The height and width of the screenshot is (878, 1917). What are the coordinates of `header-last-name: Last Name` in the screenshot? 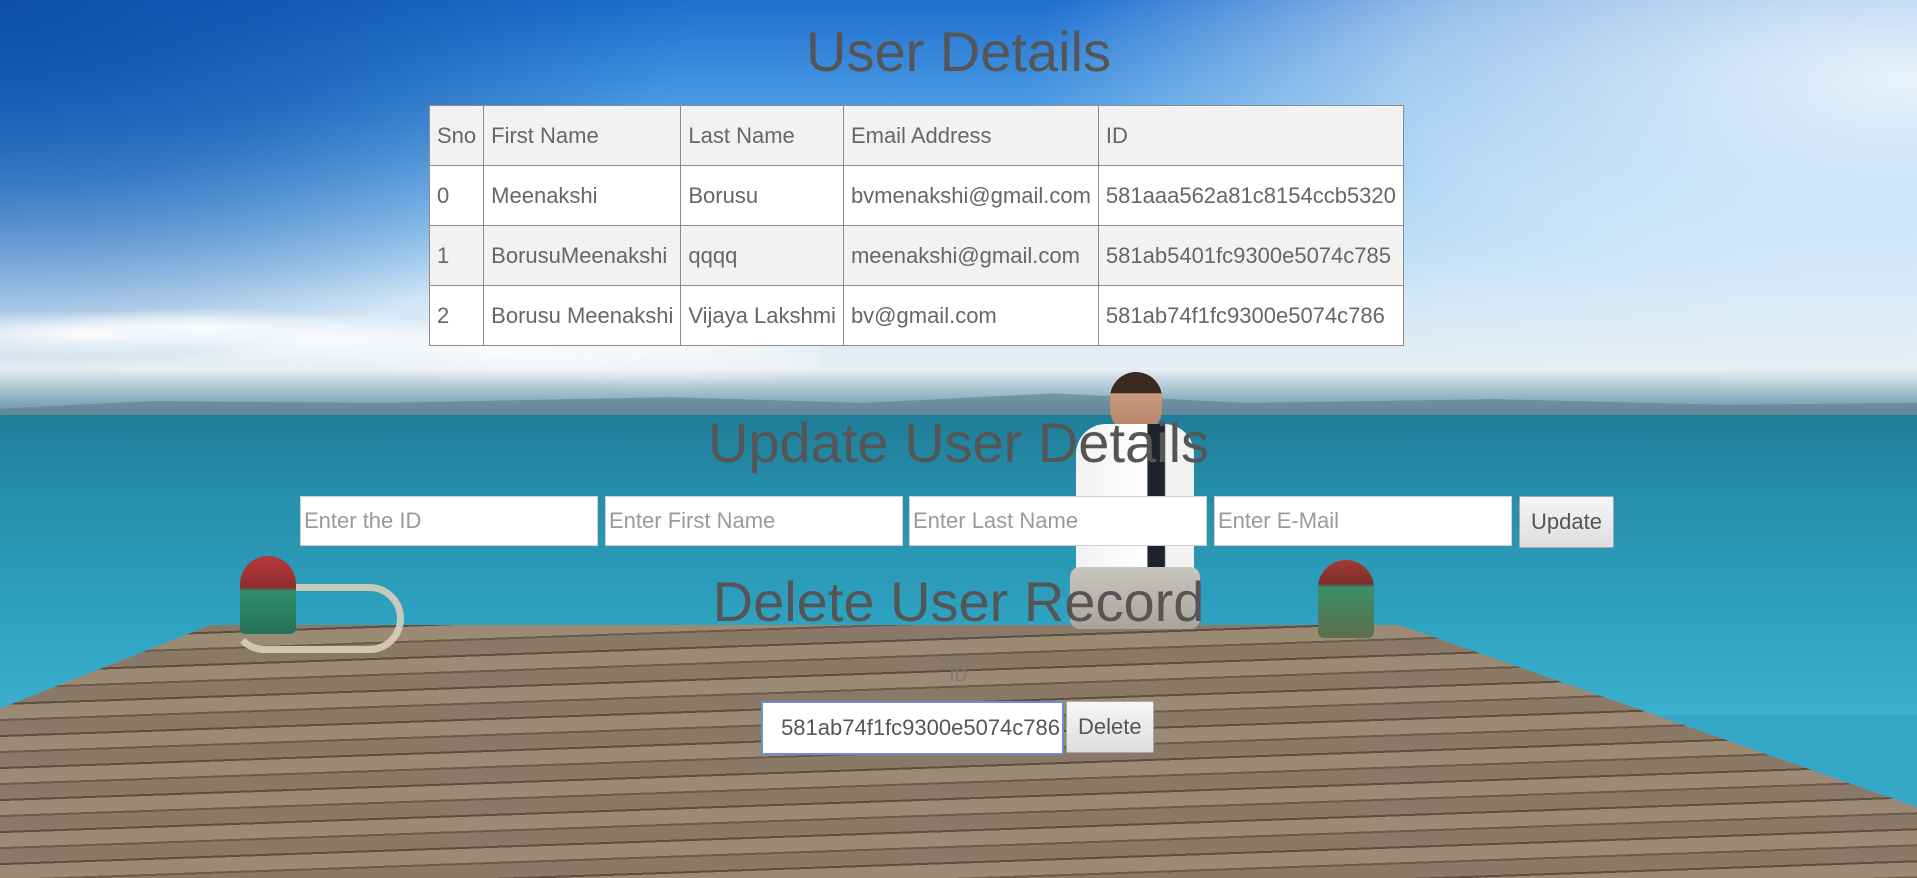 It's located at (762, 135).